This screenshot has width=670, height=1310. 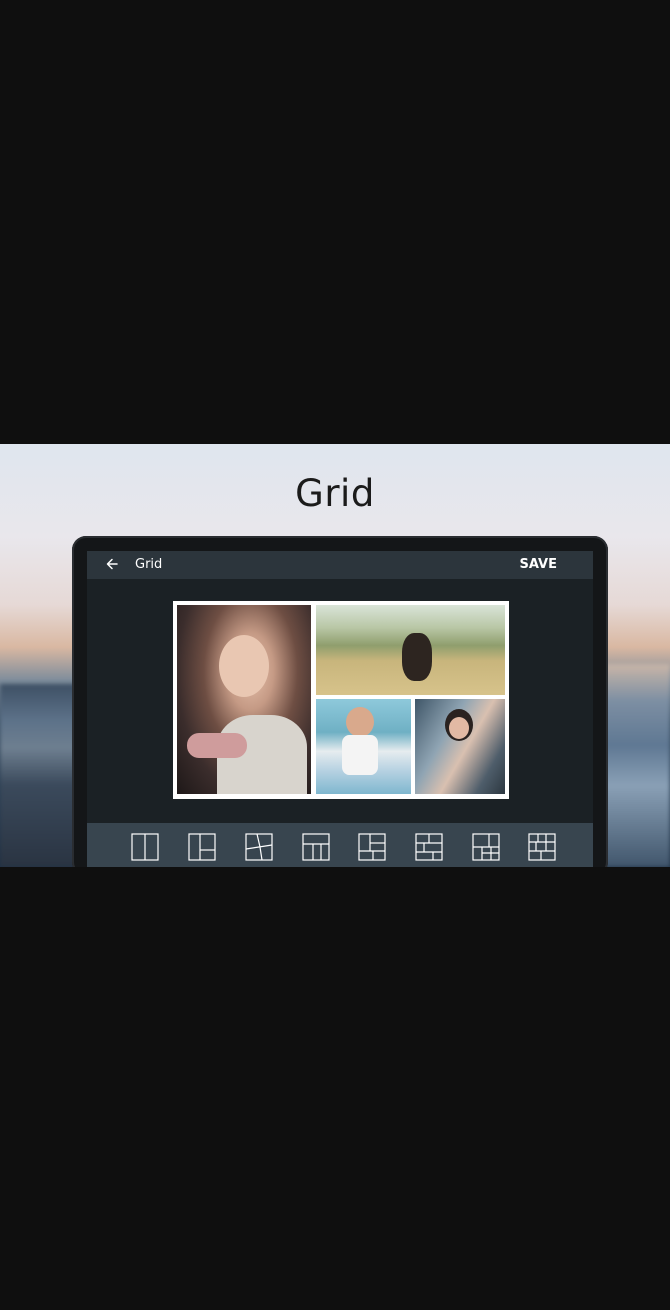 What do you see at coordinates (112, 564) in the screenshot?
I see `arrow-left-icon` at bounding box center [112, 564].